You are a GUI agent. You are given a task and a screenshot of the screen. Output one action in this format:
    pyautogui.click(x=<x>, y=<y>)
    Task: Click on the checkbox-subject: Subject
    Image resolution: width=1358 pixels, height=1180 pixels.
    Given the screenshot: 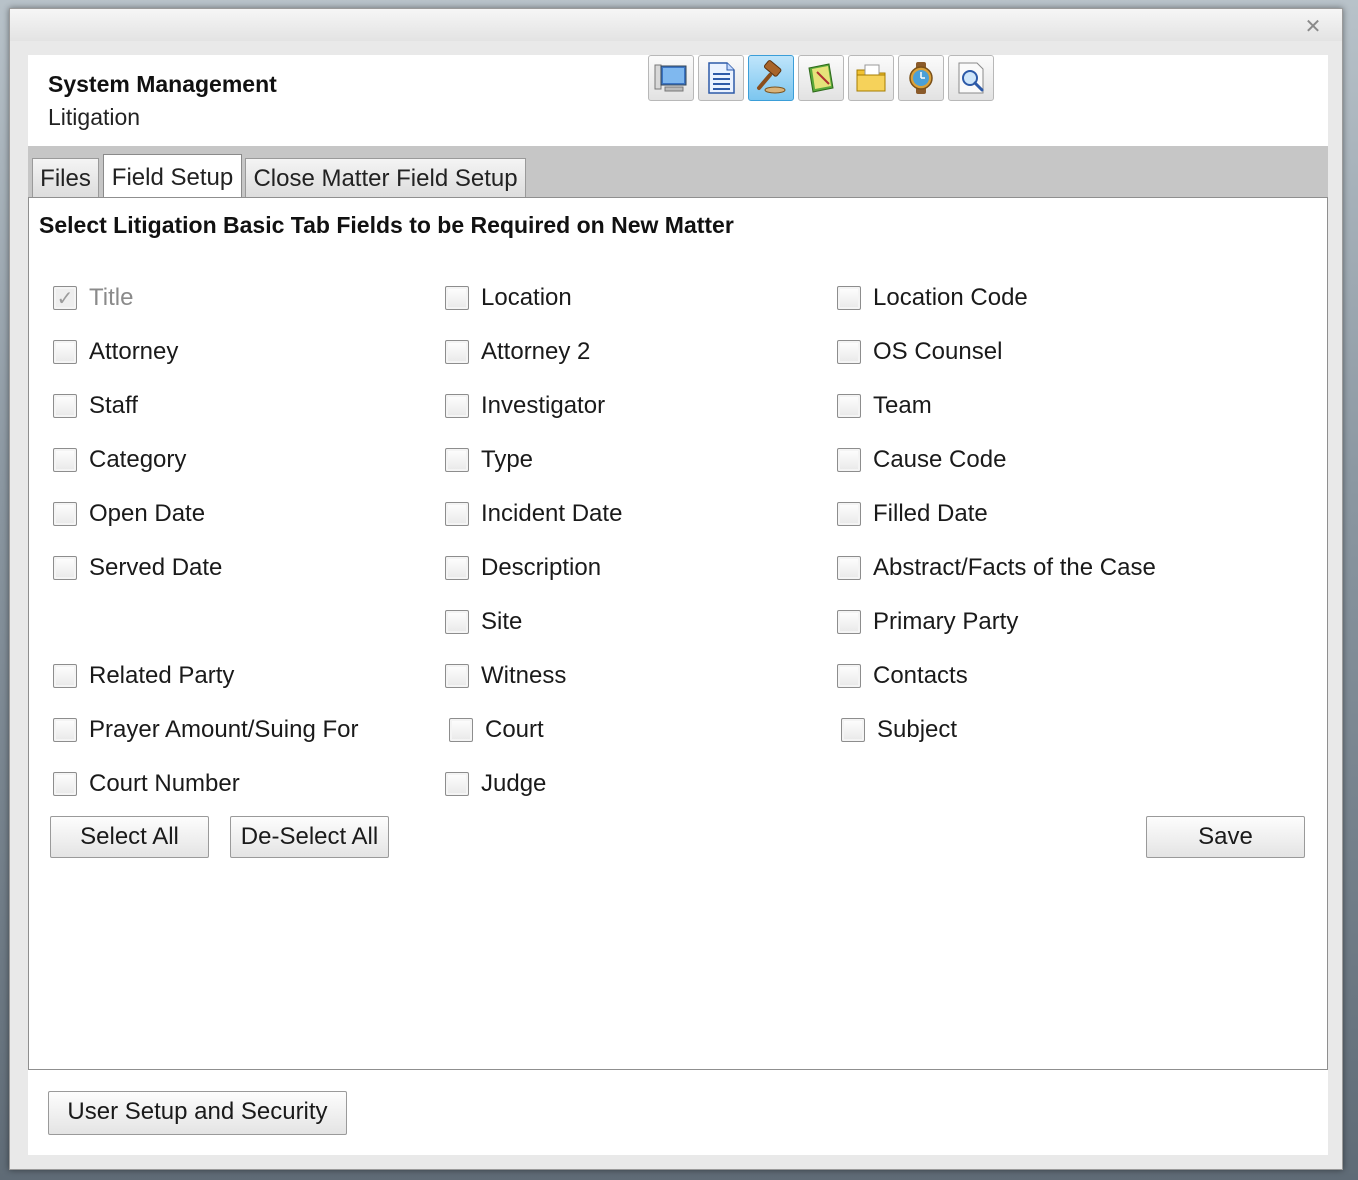 What is the action you would take?
    pyautogui.click(x=899, y=730)
    